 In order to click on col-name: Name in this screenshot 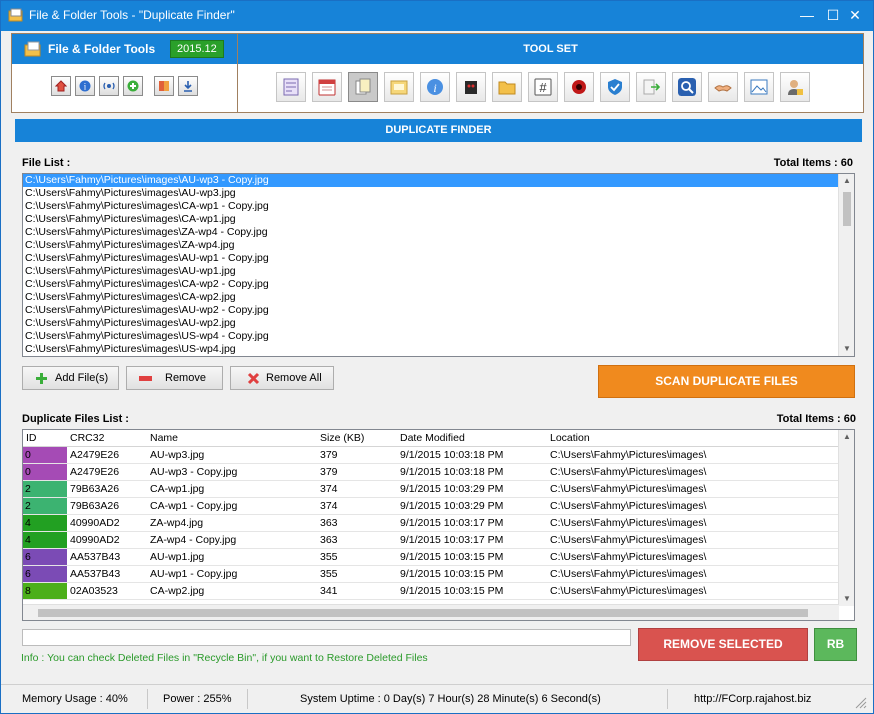, I will do `click(164, 438)`.